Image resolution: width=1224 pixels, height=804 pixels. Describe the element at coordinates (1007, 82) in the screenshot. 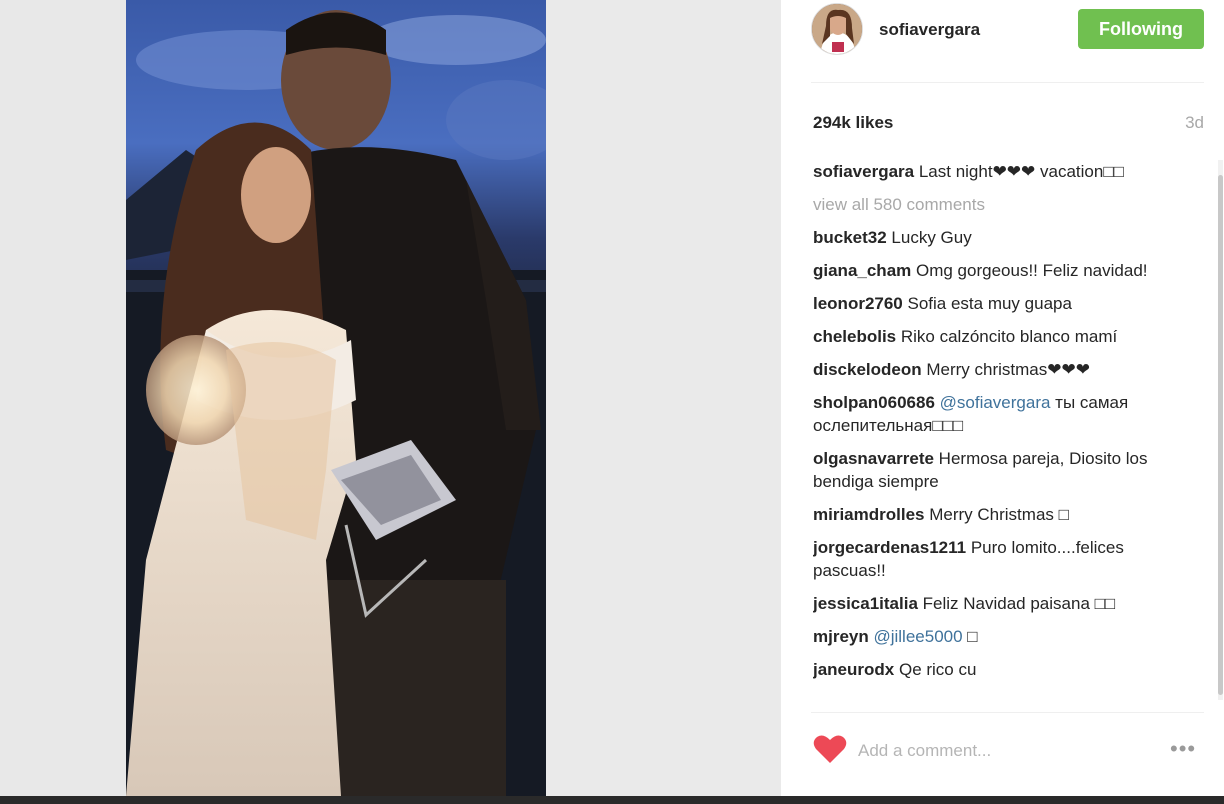

I see `header-divider` at that location.